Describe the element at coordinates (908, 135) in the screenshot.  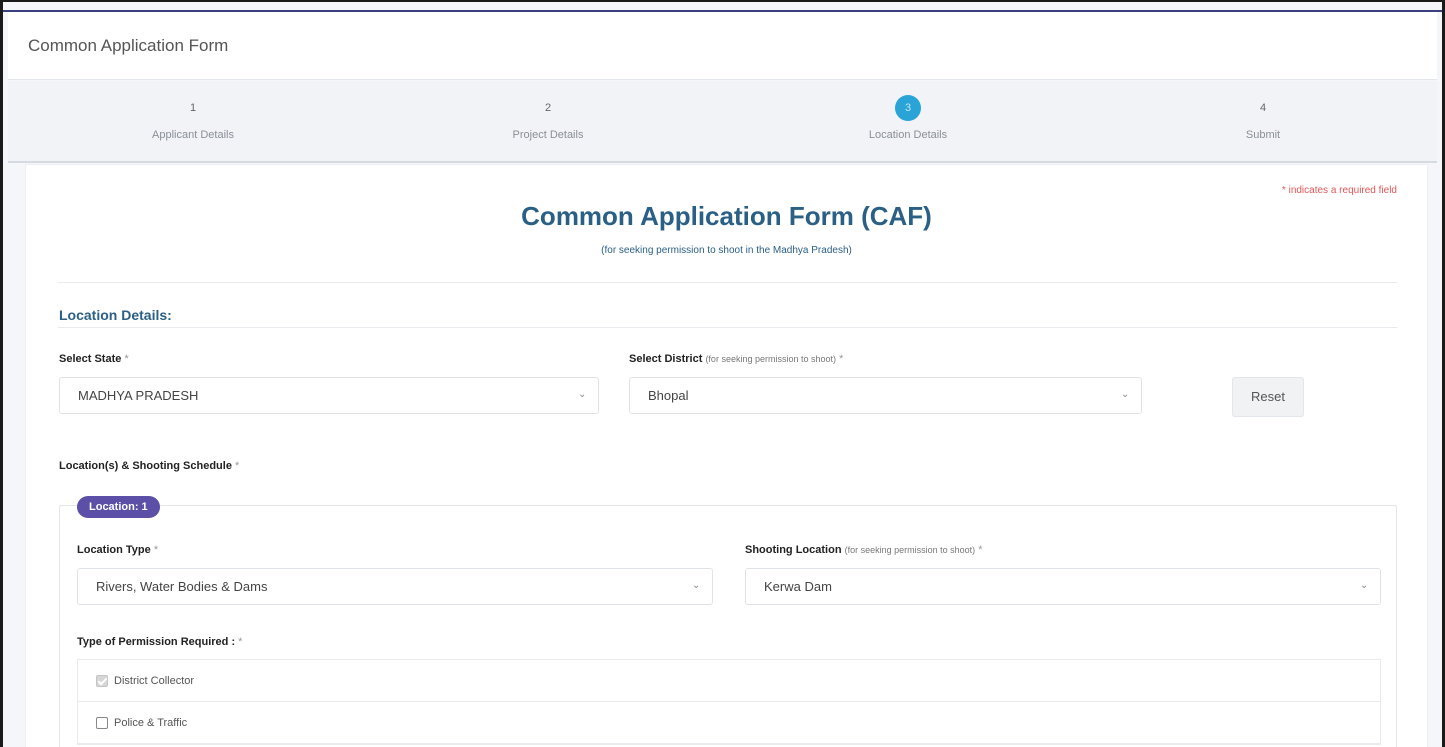
I see `step-label: Location Details` at that location.